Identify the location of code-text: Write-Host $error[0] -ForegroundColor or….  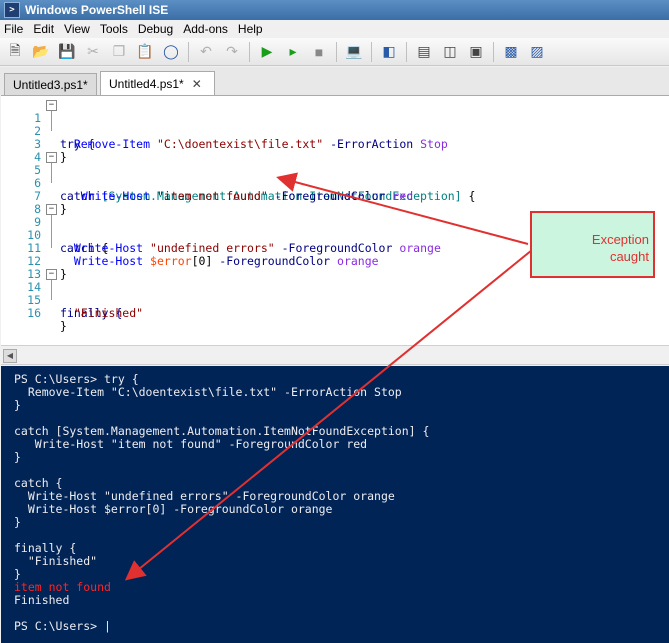
(226, 261).